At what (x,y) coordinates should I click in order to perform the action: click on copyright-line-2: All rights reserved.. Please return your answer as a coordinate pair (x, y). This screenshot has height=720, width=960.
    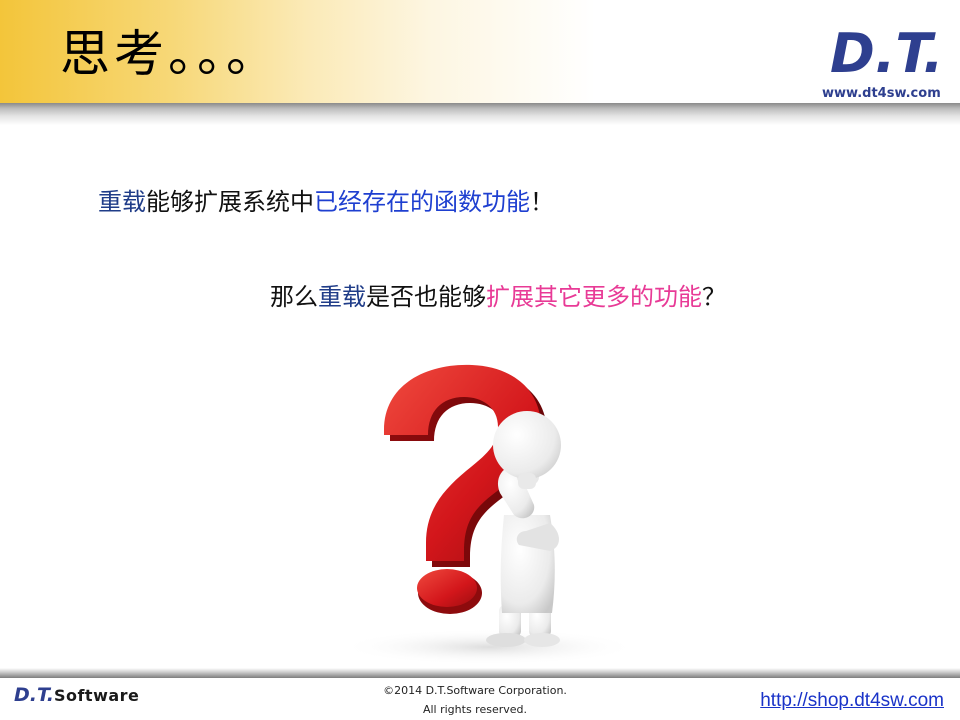
    Looking at the image, I should click on (475, 709).